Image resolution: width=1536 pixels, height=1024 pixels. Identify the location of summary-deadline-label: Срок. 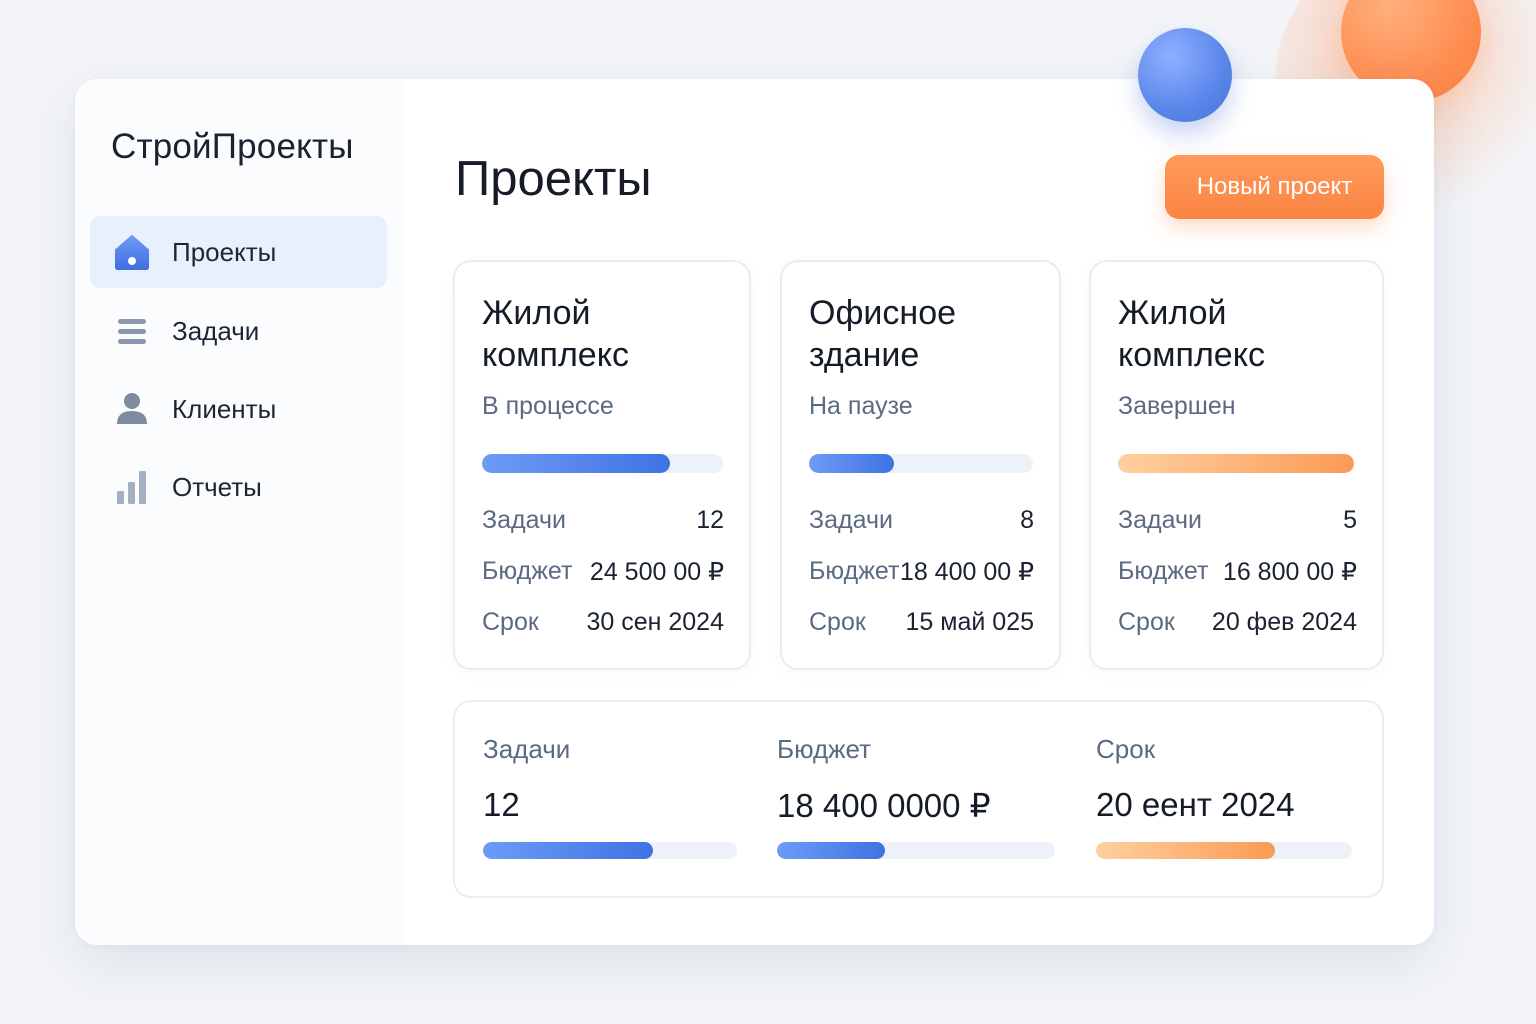
(1126, 749).